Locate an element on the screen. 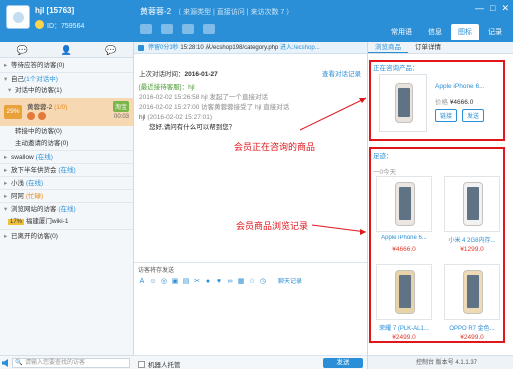 This screenshot has height=369, width=513. annotation-consulting: 会员正在咨询的商品 is located at coordinates (275, 148).